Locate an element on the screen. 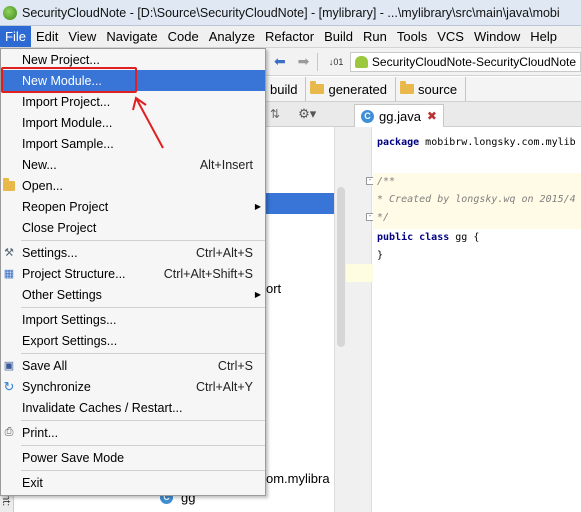  breadcrumb: build generated source is located at coordinates (423, 89).